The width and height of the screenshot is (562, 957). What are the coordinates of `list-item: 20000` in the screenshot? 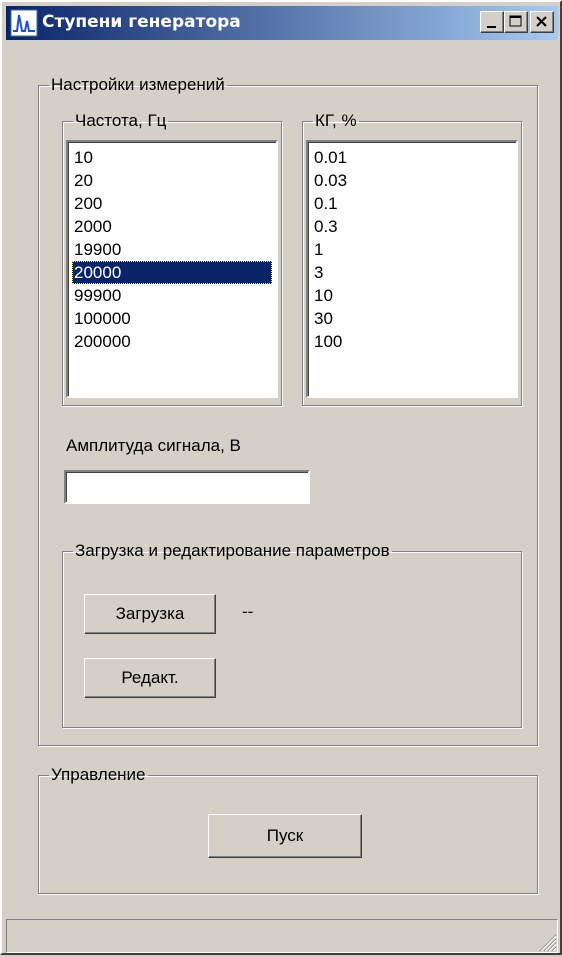 It's located at (172, 272).